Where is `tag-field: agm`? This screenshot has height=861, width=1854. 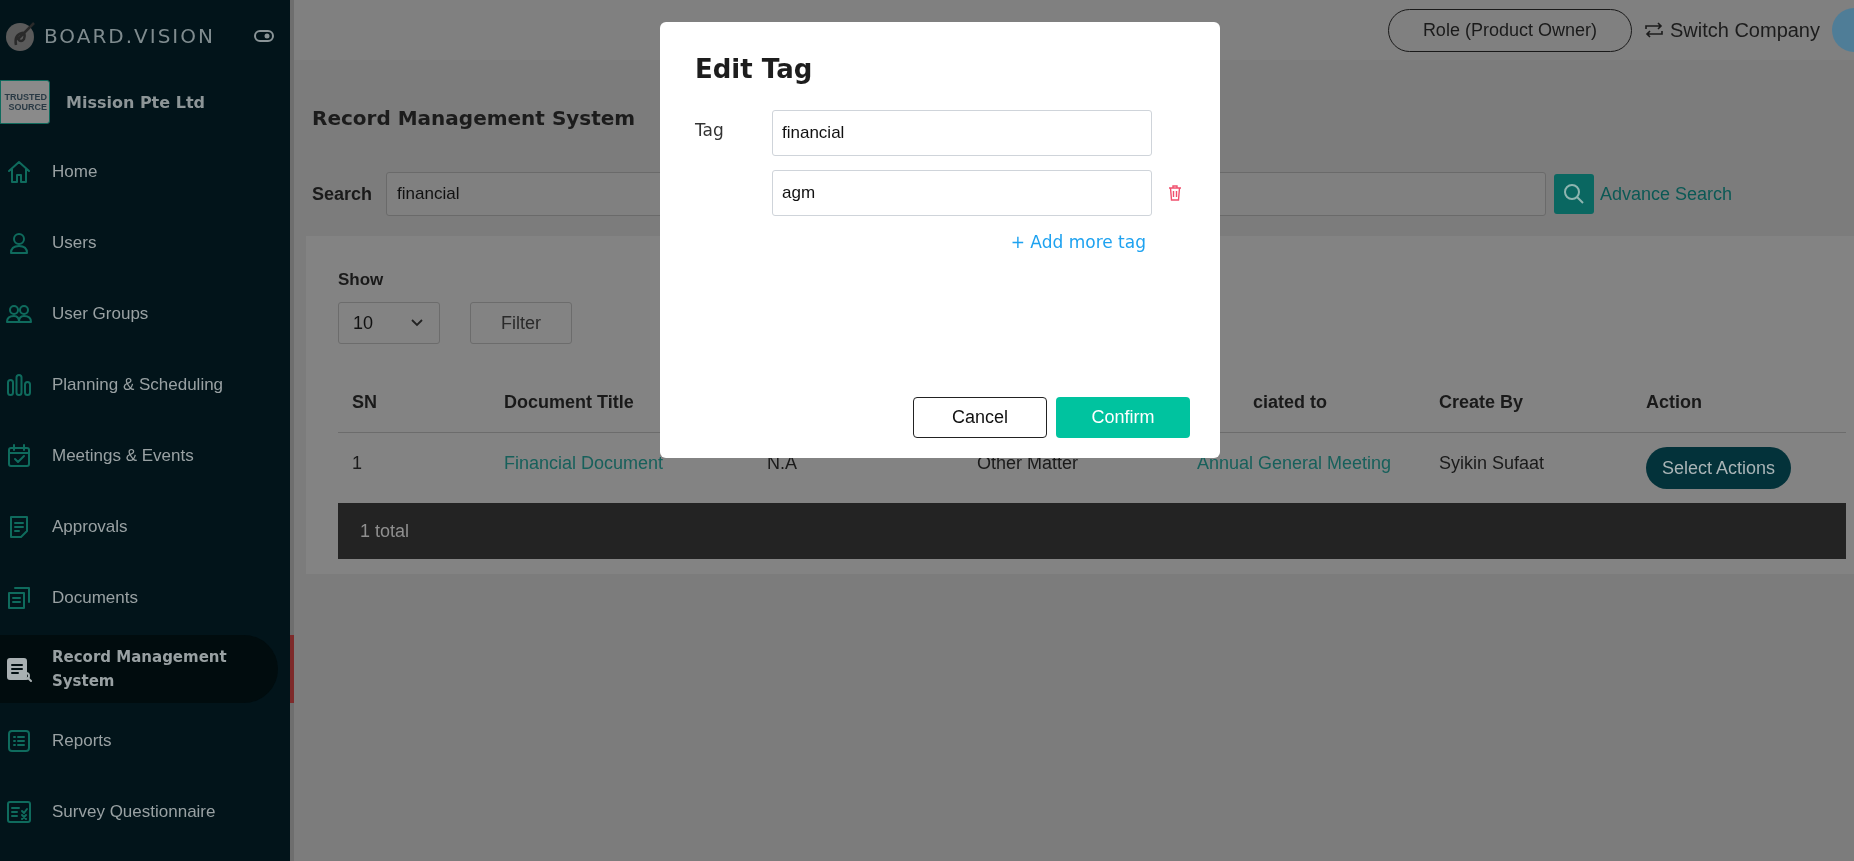 tag-field: agm is located at coordinates (962, 193).